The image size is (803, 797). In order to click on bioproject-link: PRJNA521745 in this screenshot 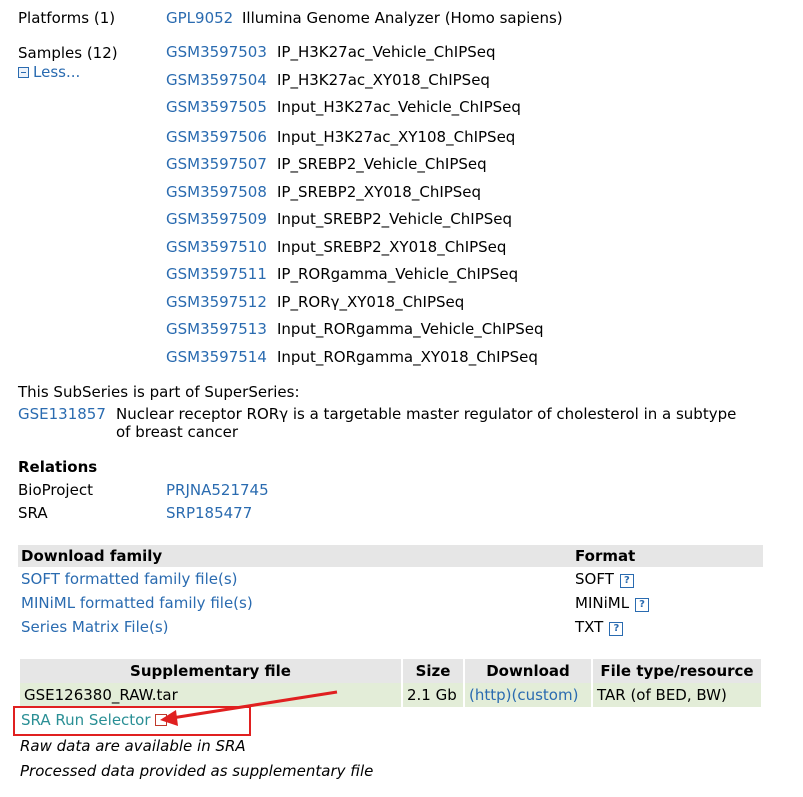, I will do `click(217, 490)`.